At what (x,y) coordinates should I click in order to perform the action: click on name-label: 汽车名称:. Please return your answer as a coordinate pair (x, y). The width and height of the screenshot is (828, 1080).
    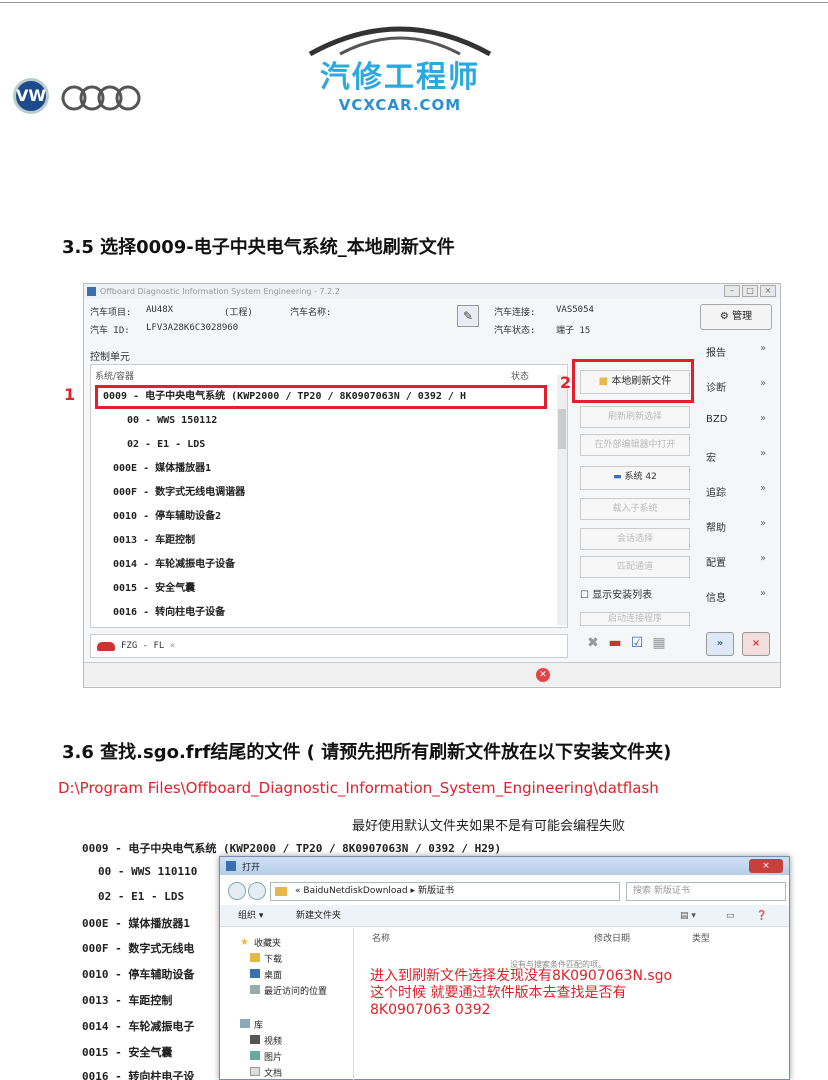
    Looking at the image, I should click on (311, 313).